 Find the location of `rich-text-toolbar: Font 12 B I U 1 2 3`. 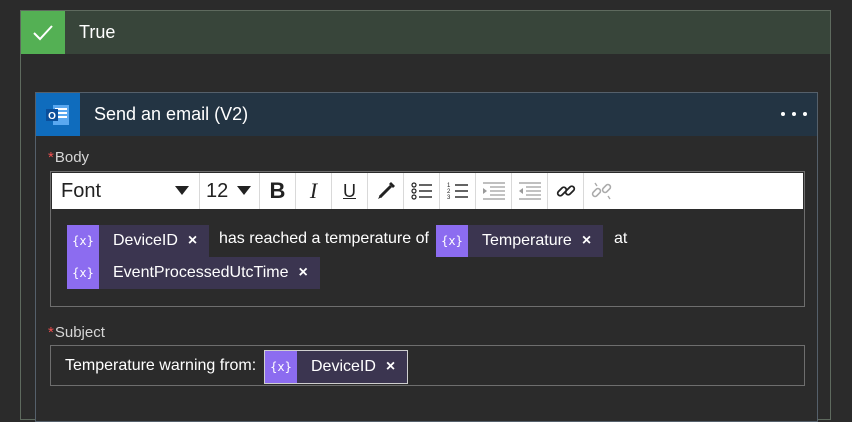

rich-text-toolbar: Font 12 B I U 1 2 3 is located at coordinates (427, 191).